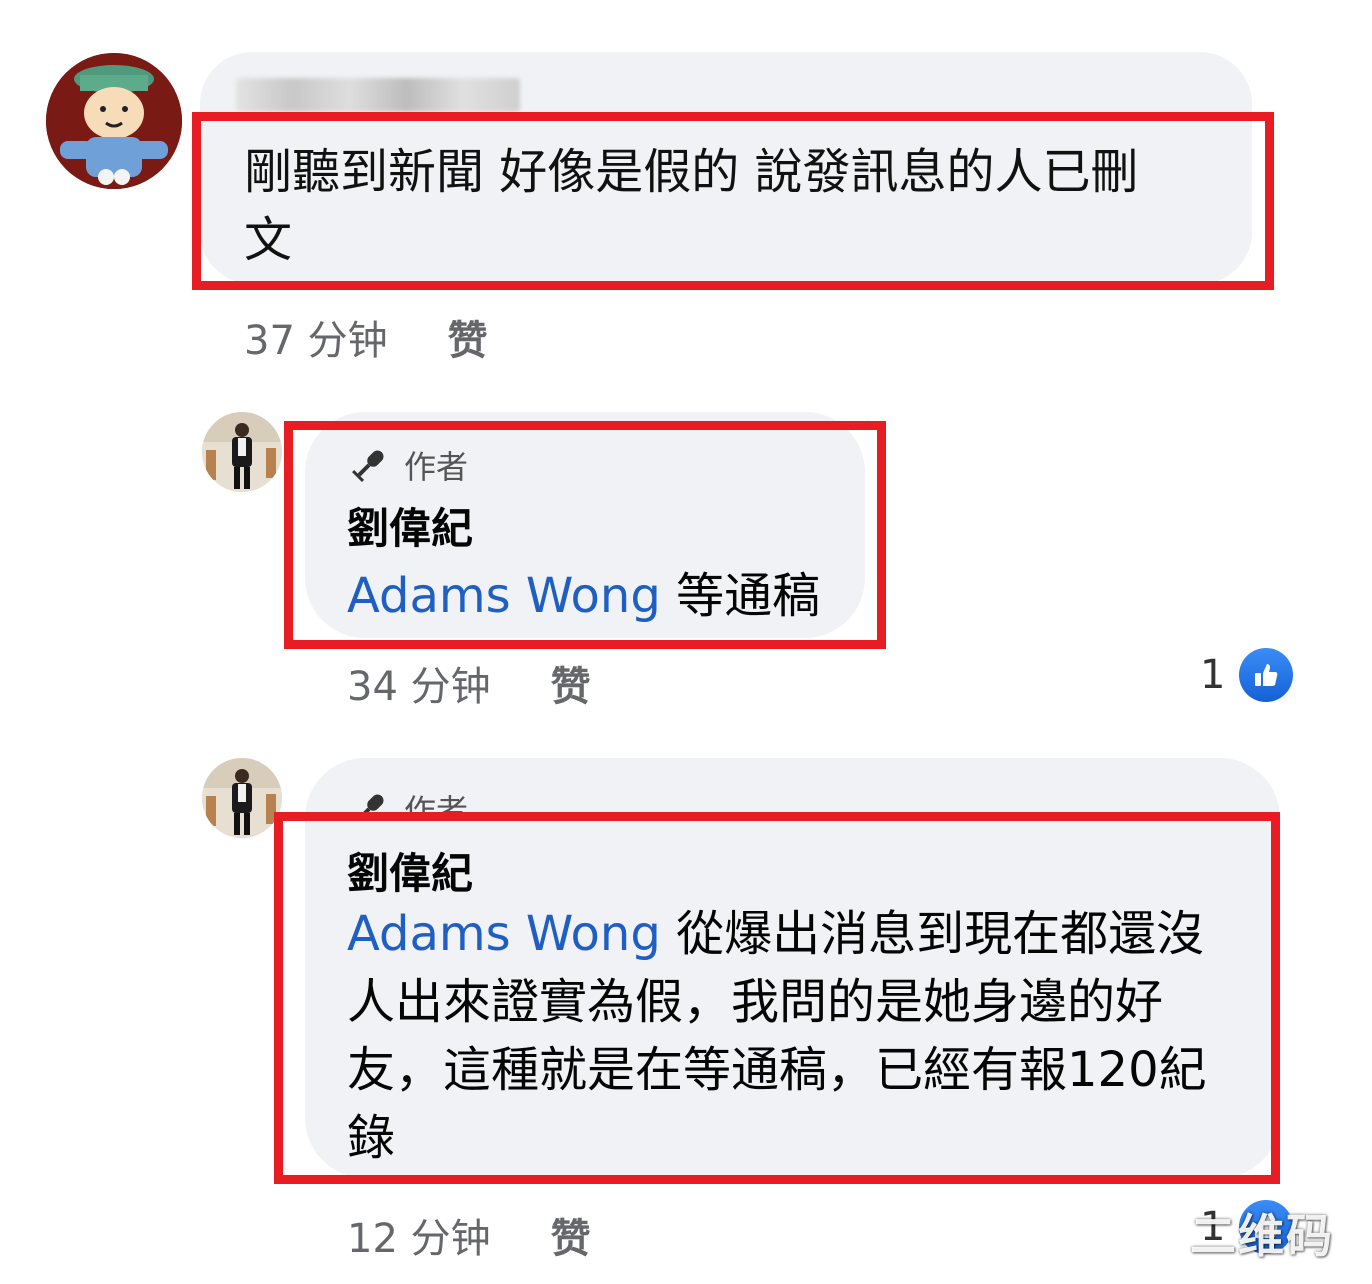  Describe the element at coordinates (1262, 1236) in the screenshot. I see `watermark: 二维码` at that location.